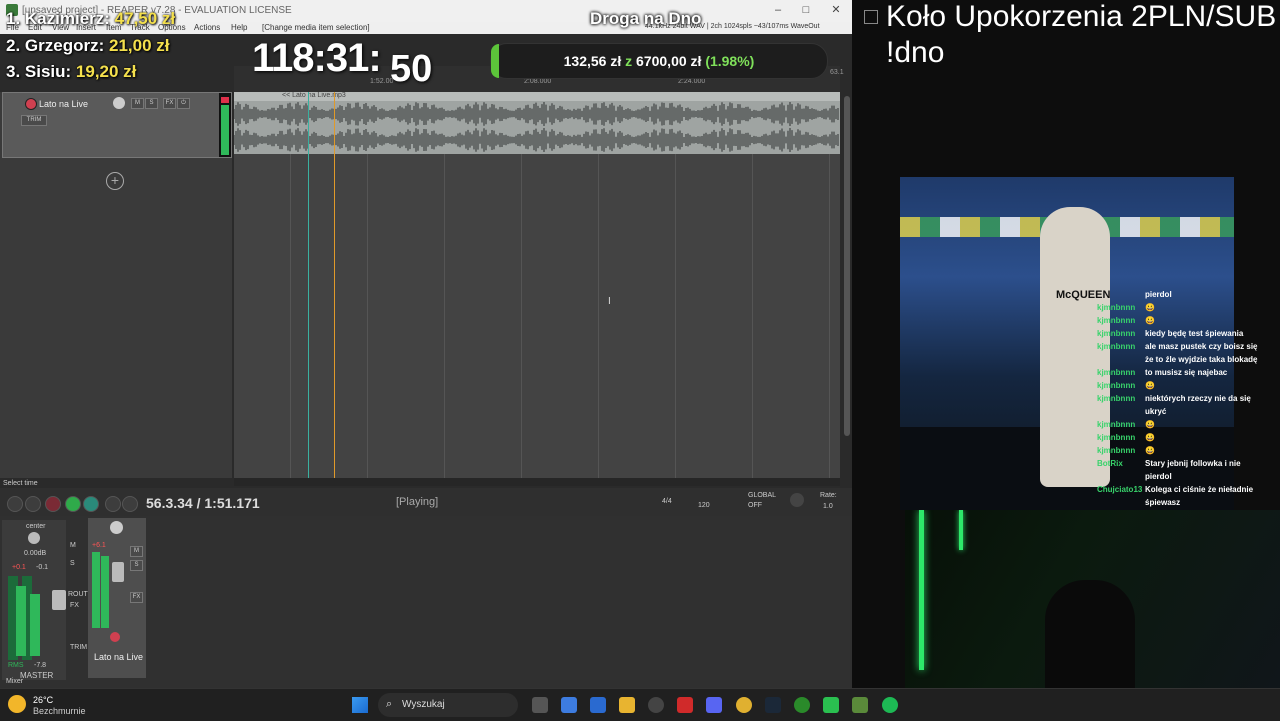 This screenshot has width=1280, height=721. What do you see at coordinates (116, 285) in the screenshot?
I see `track-control-panel: Lato na Live M S FX ⏻ TRIM +` at bounding box center [116, 285].